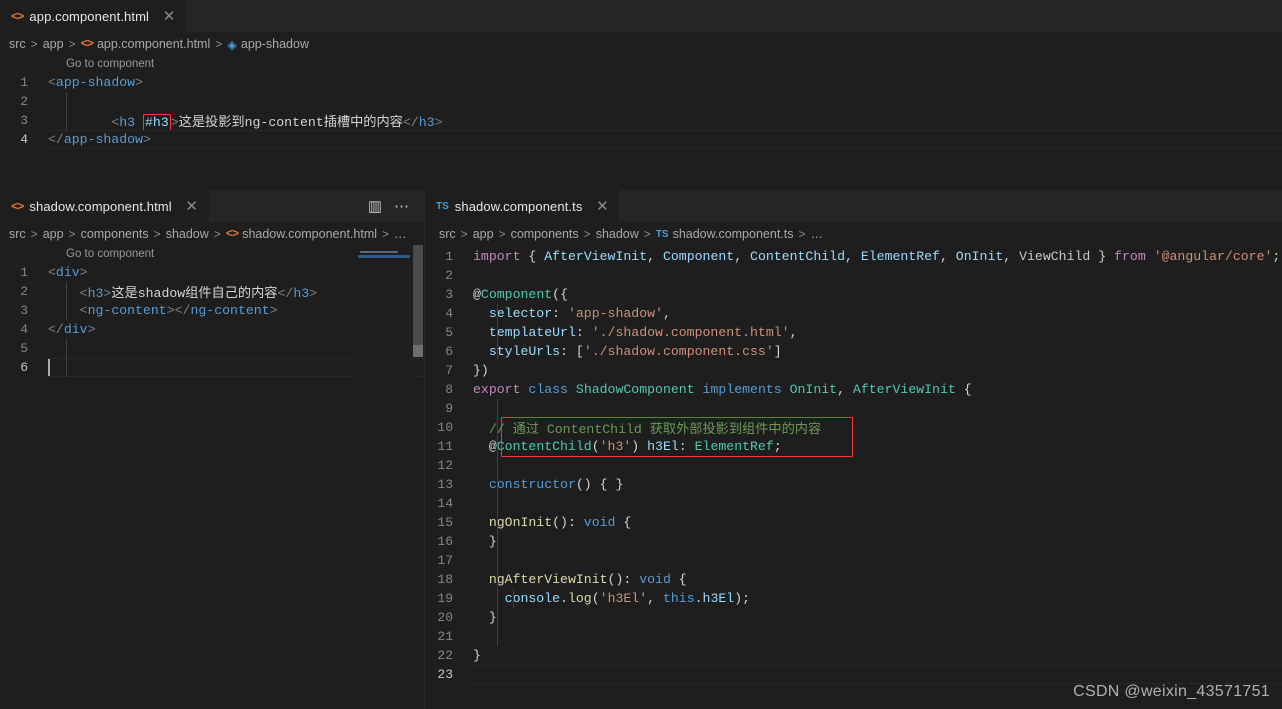 Image resolution: width=1282 pixels, height=709 pixels. Describe the element at coordinates (853, 522) in the screenshot. I see `code-line: 15 ngOnInit(): void {` at that location.